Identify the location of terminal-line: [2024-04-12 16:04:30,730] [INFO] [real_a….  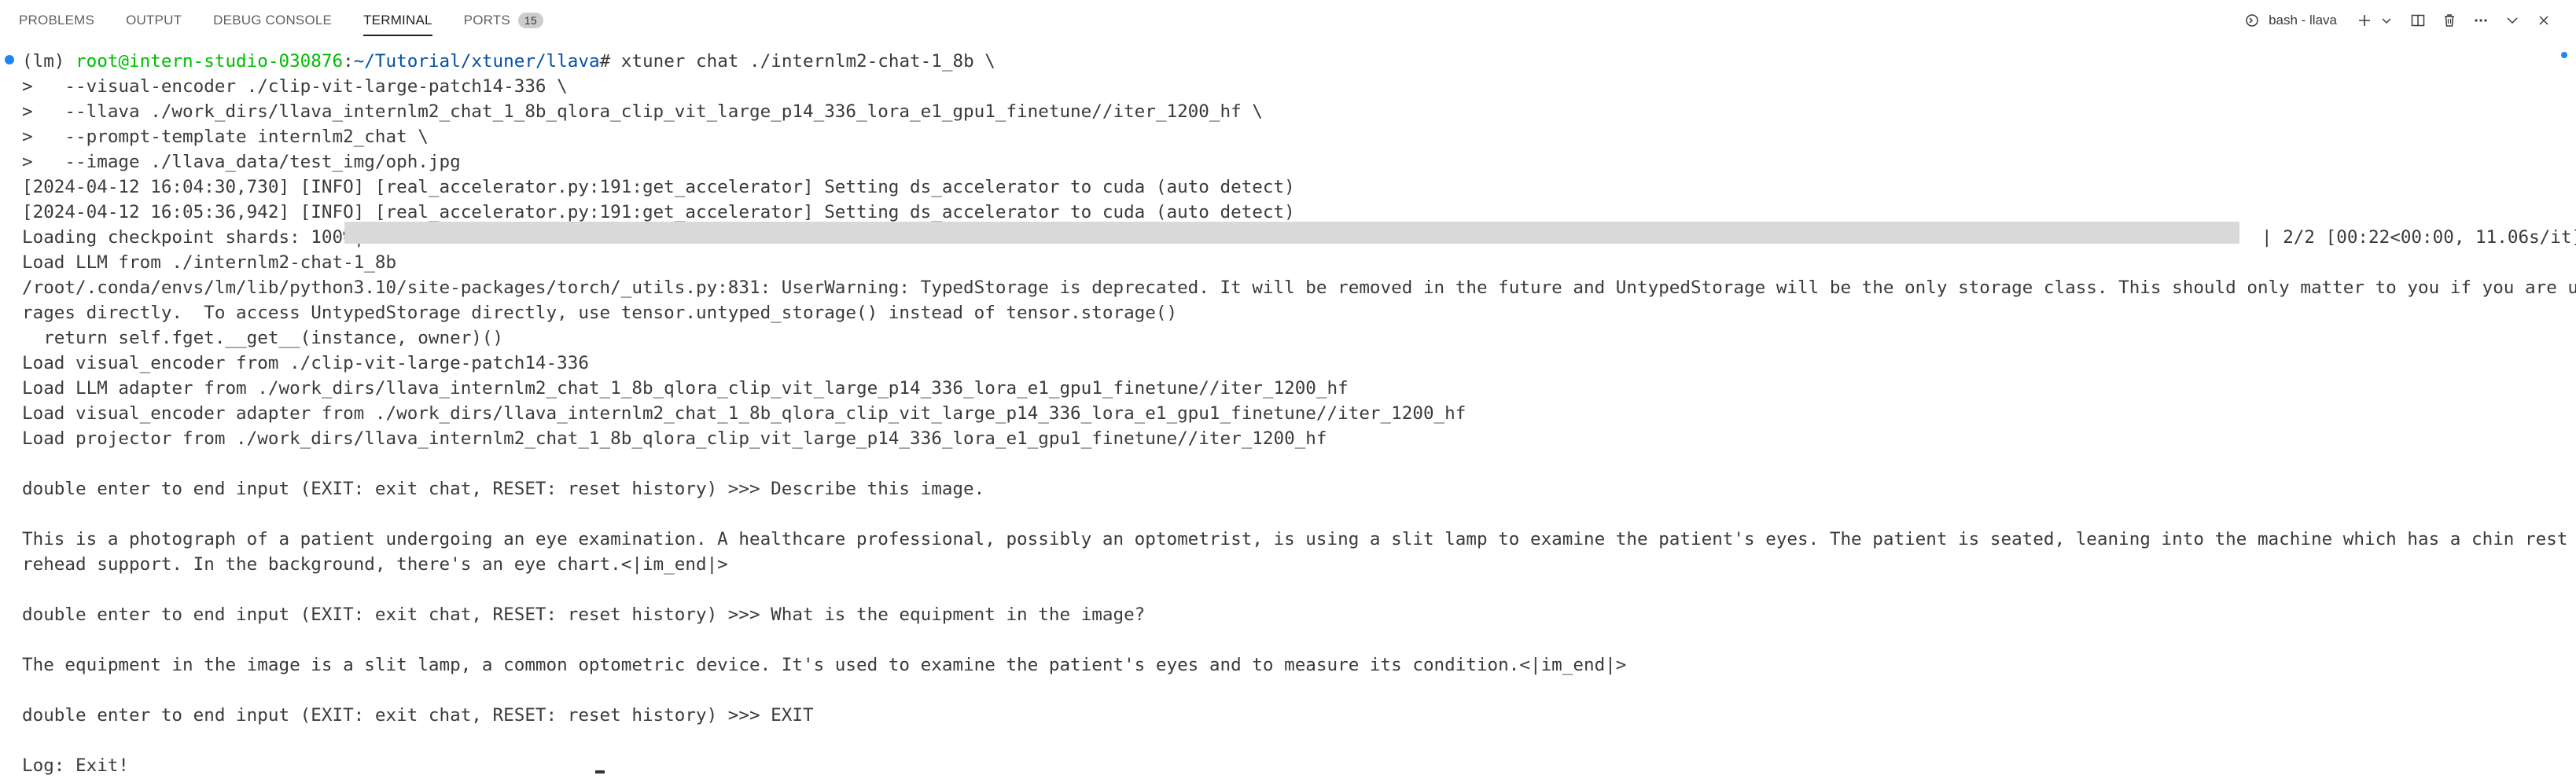
(658, 187).